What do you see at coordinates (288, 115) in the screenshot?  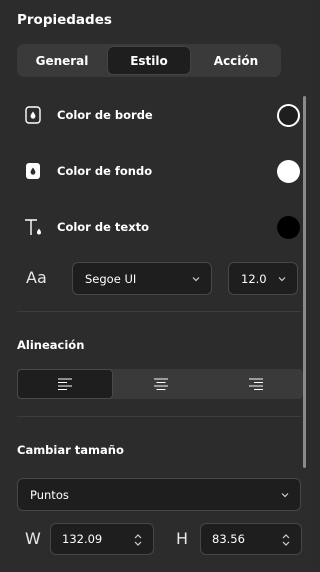 I see `border-color-swatch` at bounding box center [288, 115].